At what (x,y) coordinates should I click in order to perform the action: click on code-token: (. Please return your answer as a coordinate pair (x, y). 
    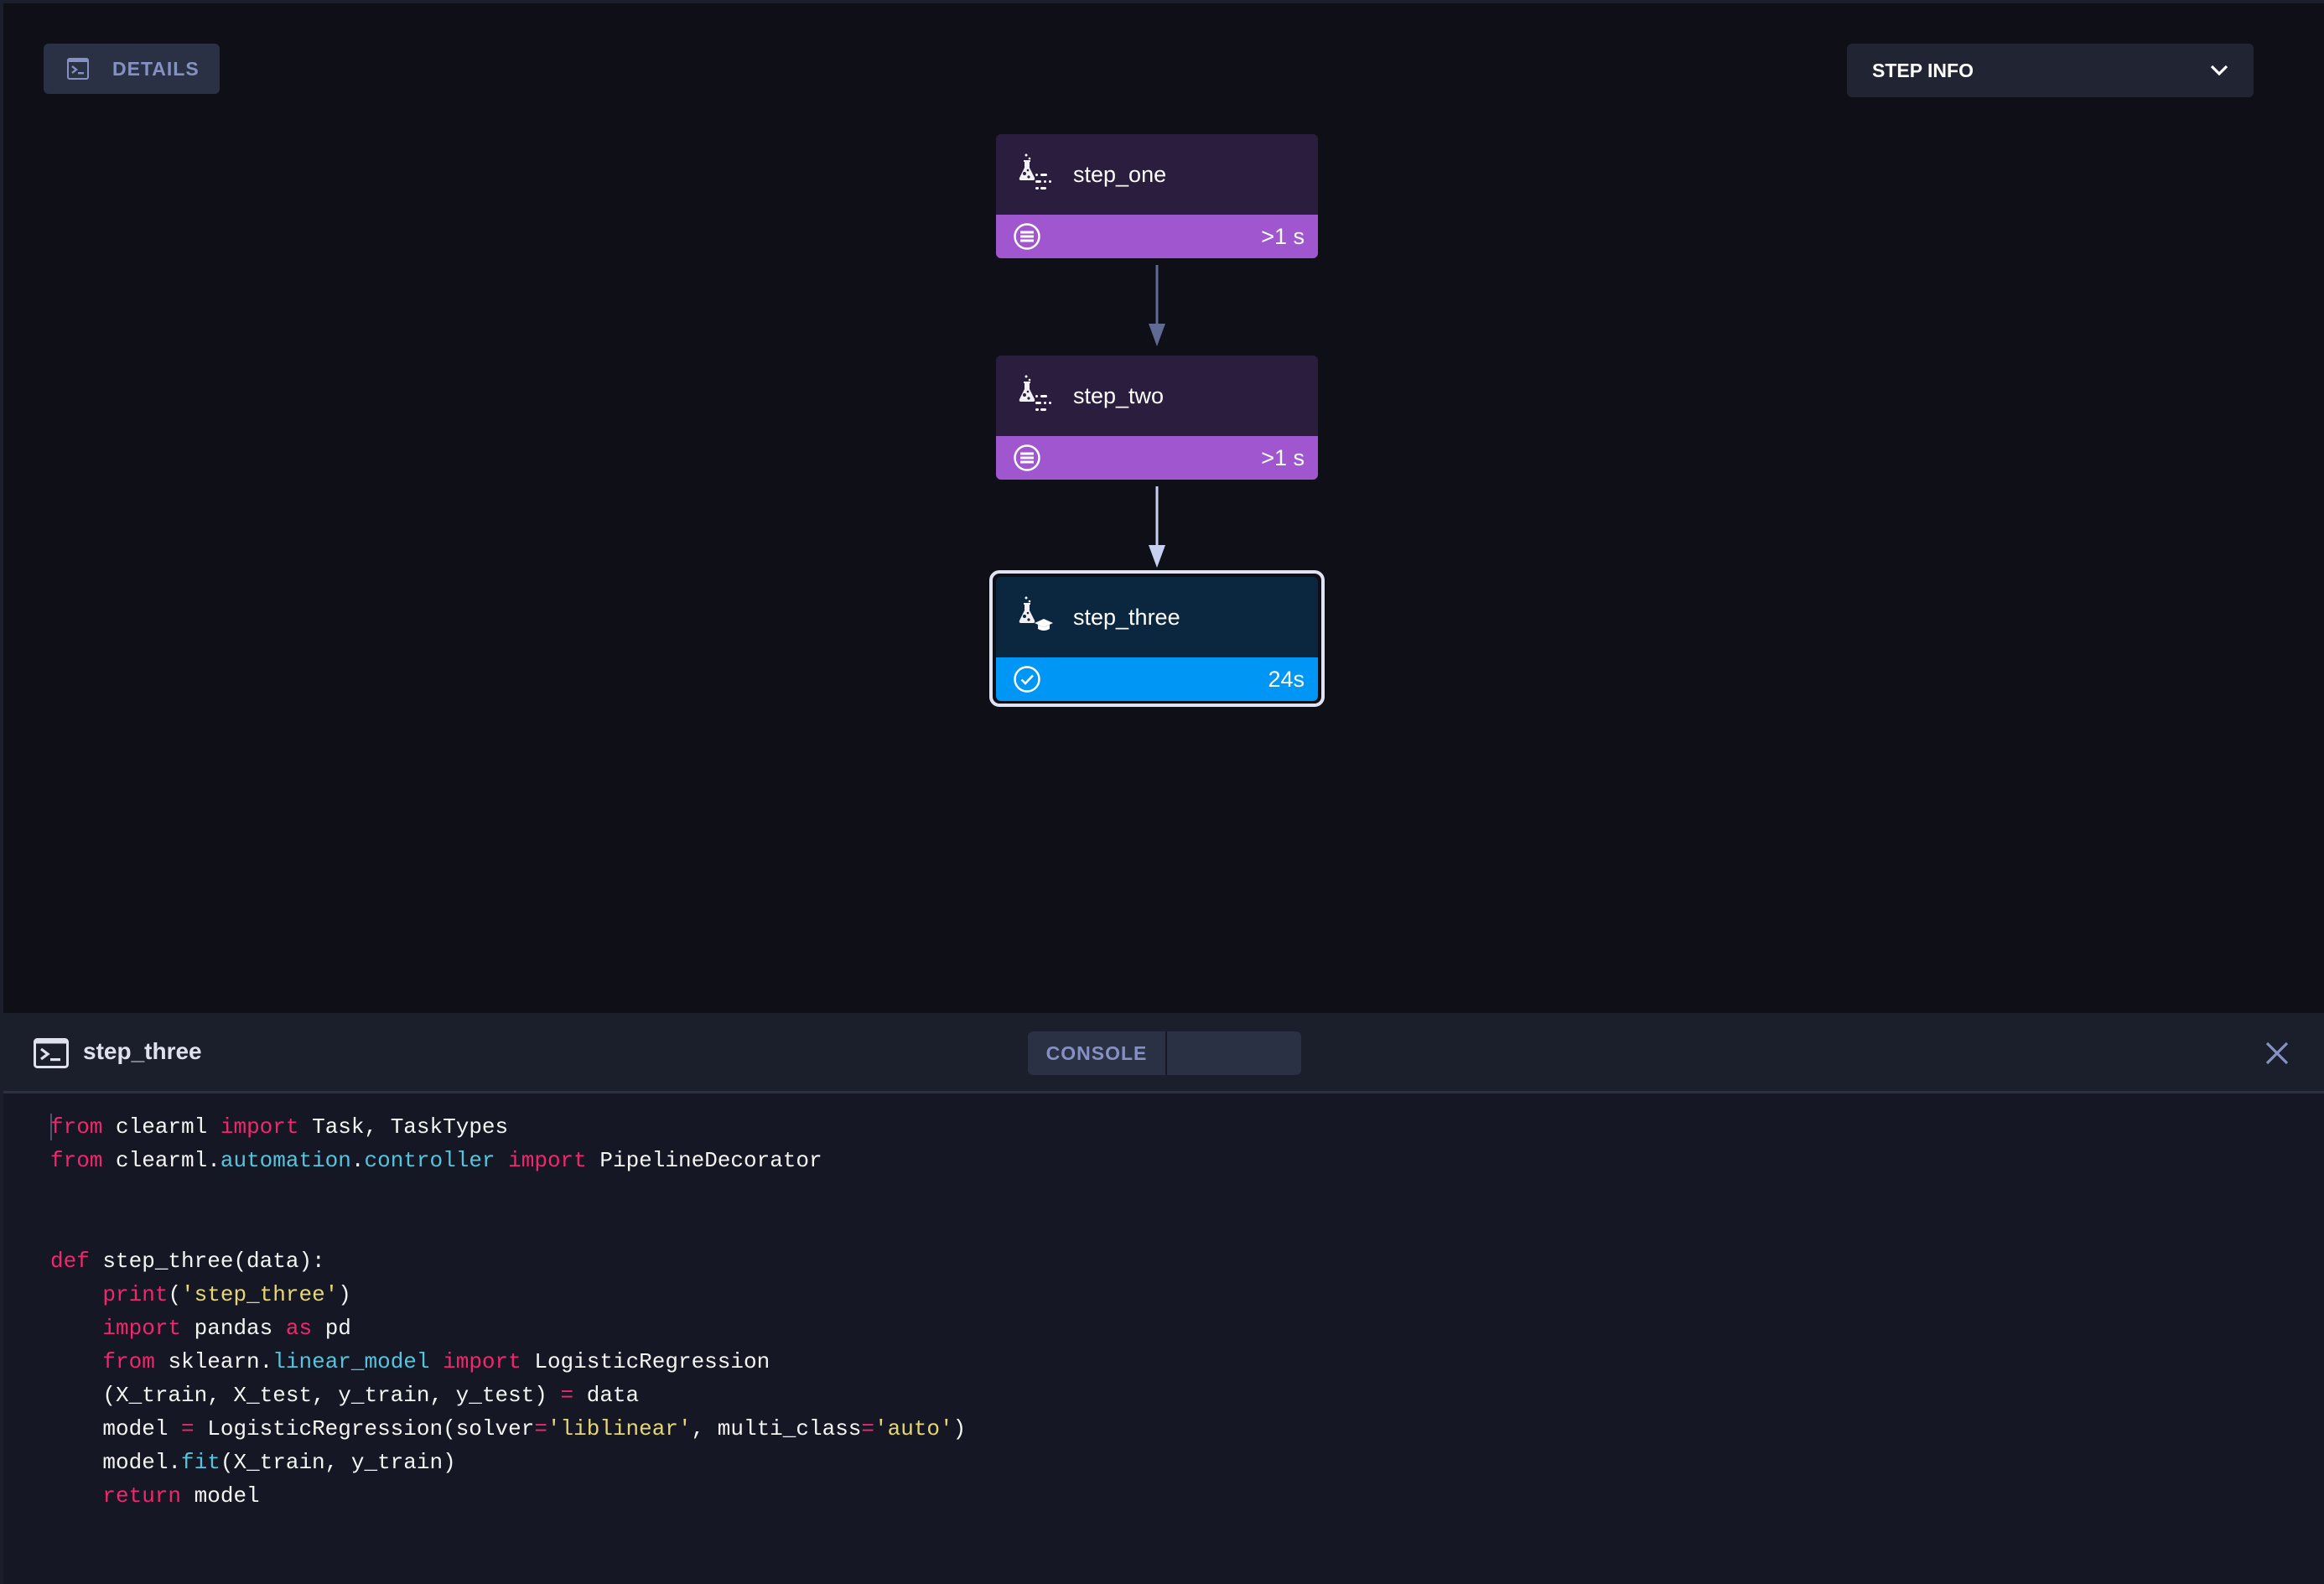
    Looking at the image, I should click on (175, 1294).